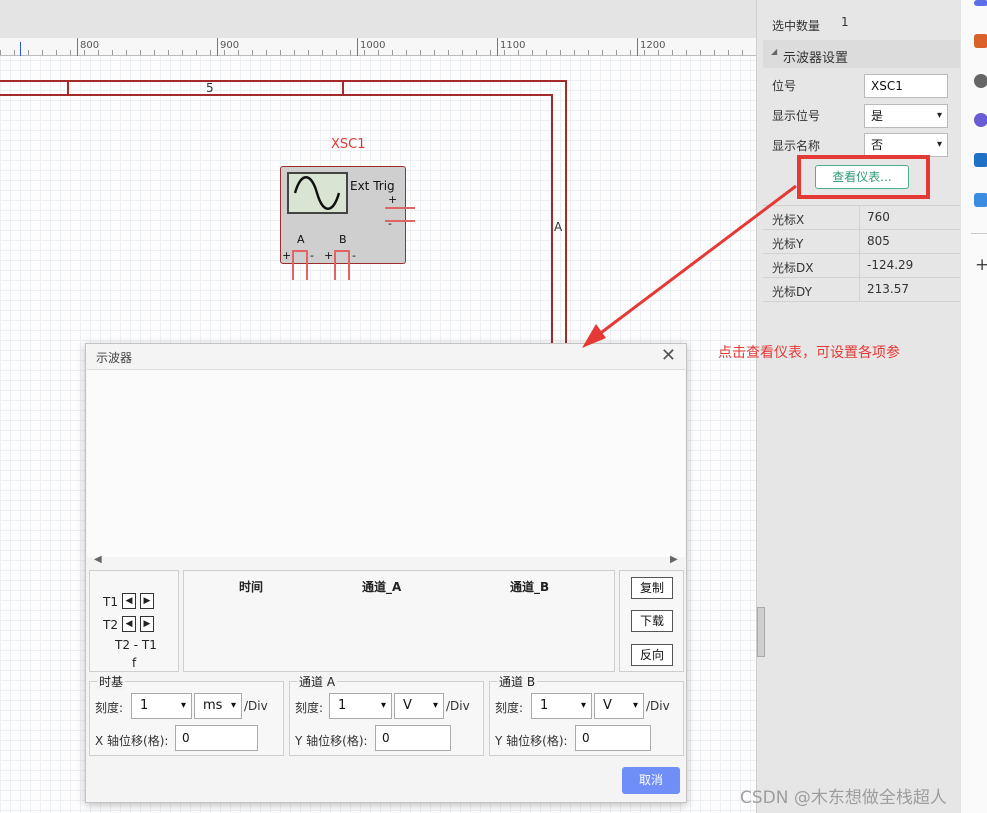 Image resolution: width=987 pixels, height=813 pixels. What do you see at coordinates (530, 587) in the screenshot?
I see `column-header-channel-b: 通道_B` at bounding box center [530, 587].